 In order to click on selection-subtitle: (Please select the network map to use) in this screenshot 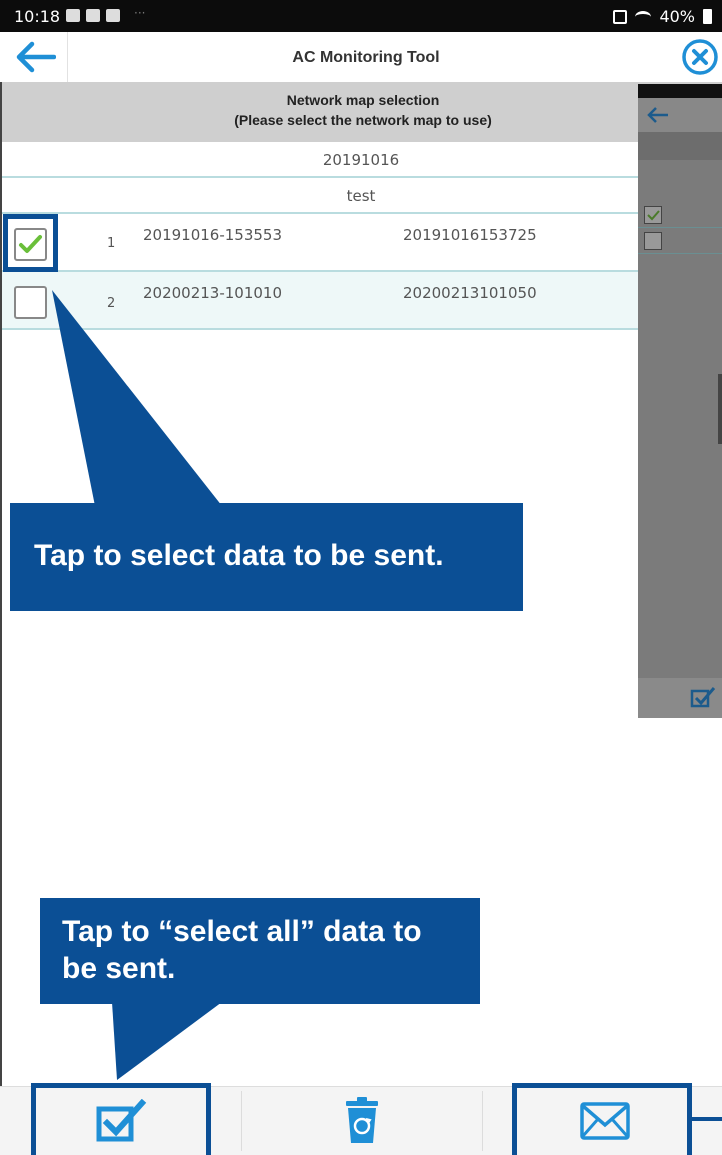, I will do `click(363, 120)`.